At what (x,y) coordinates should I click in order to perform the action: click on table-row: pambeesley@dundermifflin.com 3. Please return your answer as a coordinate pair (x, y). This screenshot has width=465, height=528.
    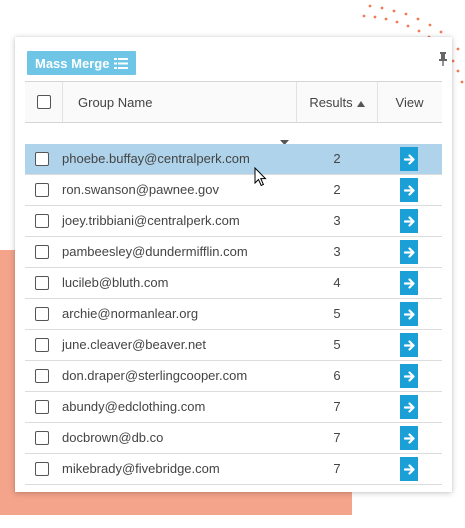
    Looking at the image, I should click on (233, 252).